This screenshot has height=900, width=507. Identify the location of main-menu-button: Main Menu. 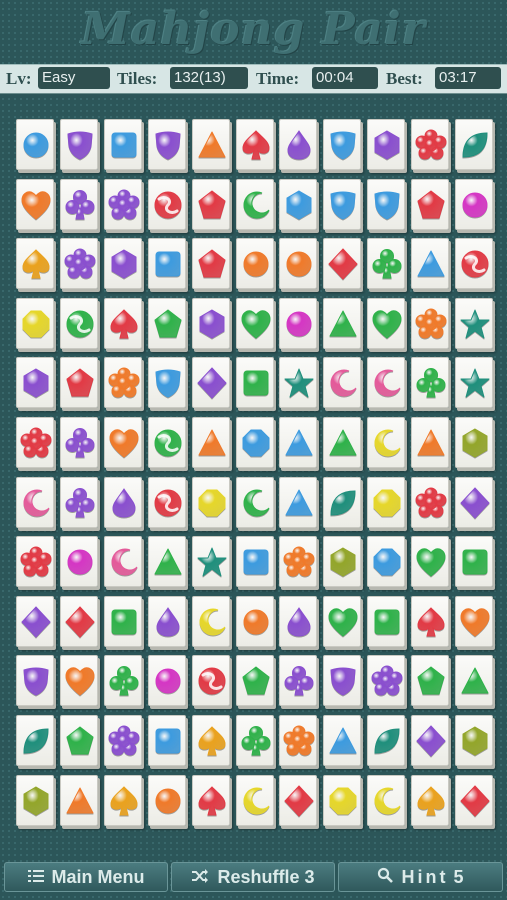
(86, 877).